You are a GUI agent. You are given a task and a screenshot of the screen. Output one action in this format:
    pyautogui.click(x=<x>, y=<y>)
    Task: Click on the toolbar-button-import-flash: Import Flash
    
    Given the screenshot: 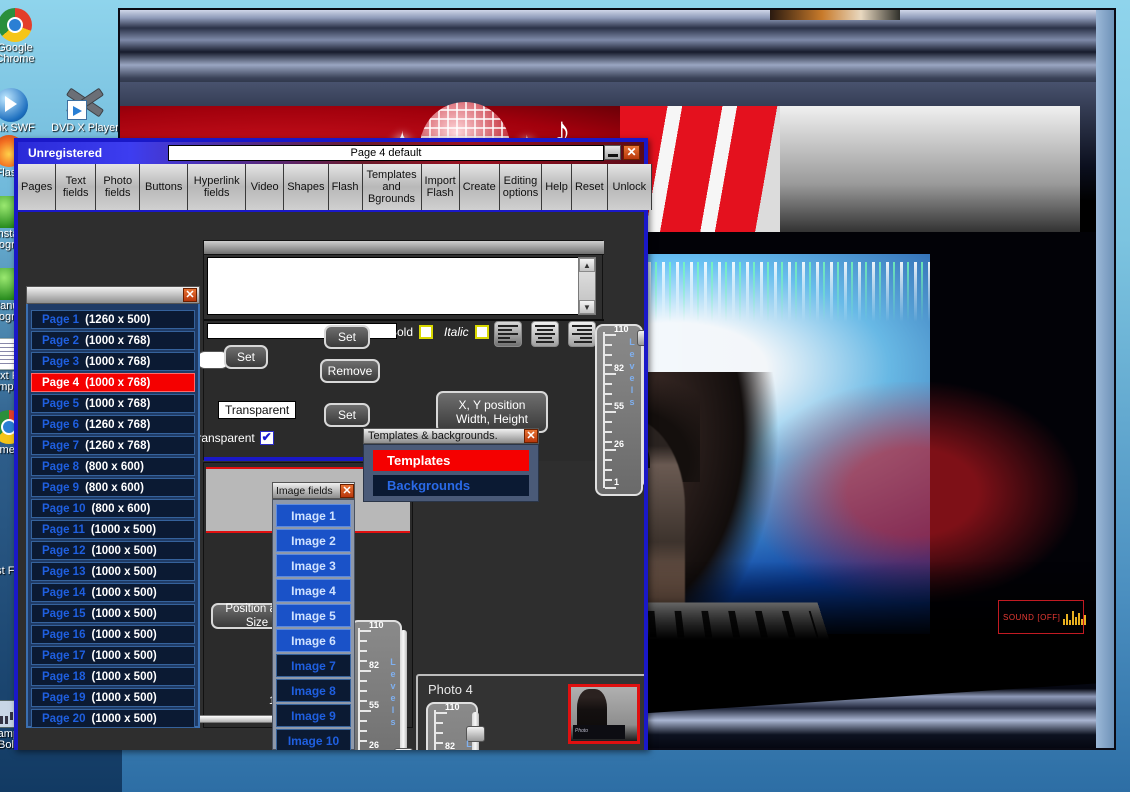 What is the action you would take?
    pyautogui.click(x=440, y=187)
    